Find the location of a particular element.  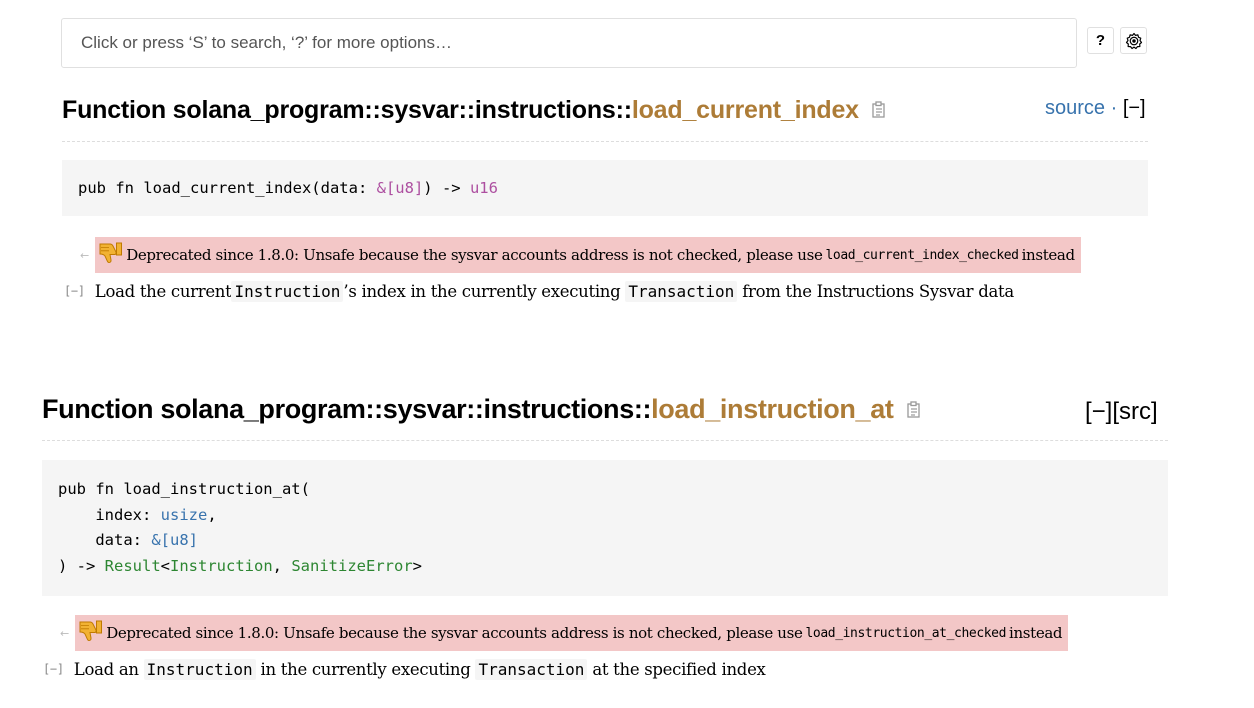

item-header-links: [−][src] is located at coordinates (1121, 412).